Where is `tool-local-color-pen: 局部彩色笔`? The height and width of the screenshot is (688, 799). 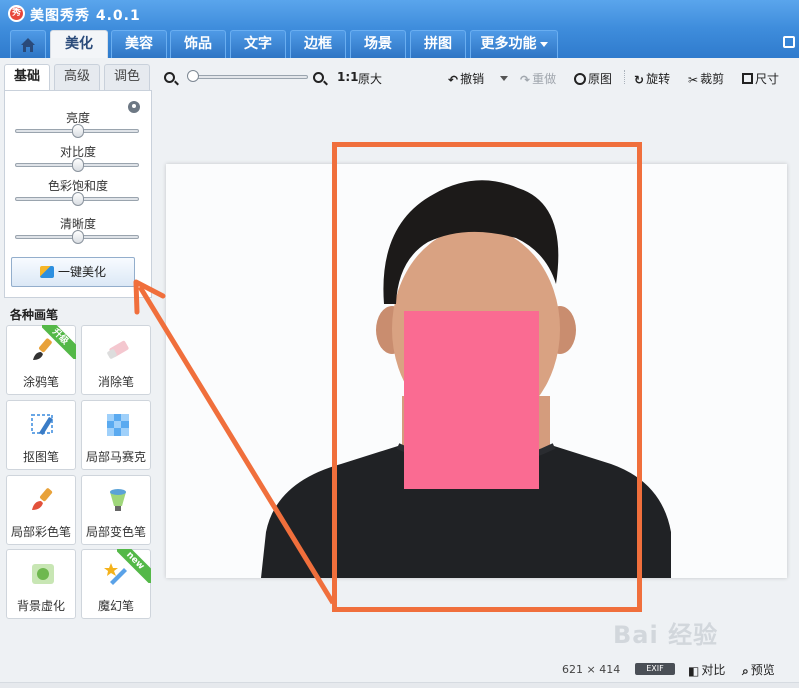 tool-local-color-pen: 局部彩色笔 is located at coordinates (41, 510).